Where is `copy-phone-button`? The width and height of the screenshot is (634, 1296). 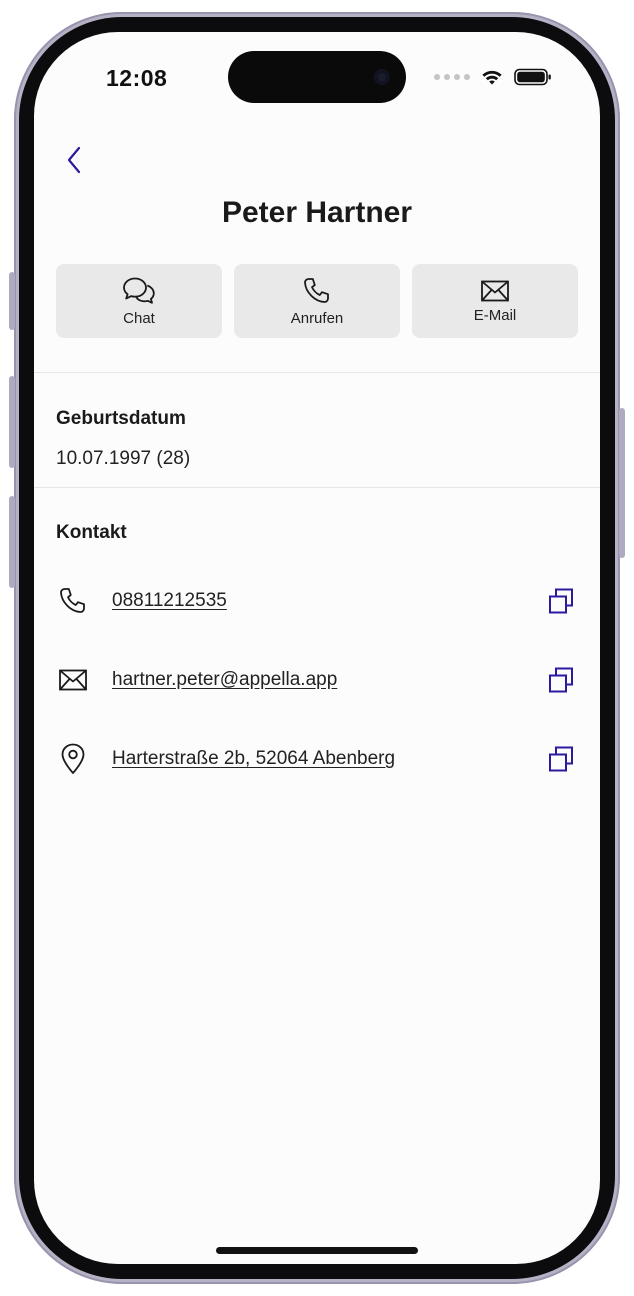 copy-phone-button is located at coordinates (561, 601).